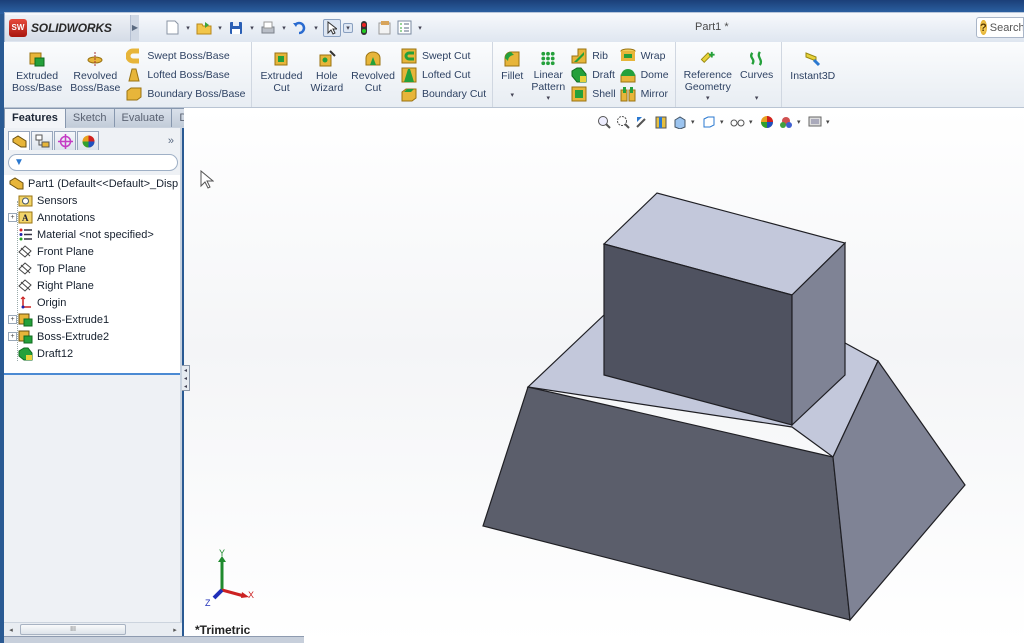  Describe the element at coordinates (93, 162) in the screenshot. I see `tree-filter-input: ▼` at that location.